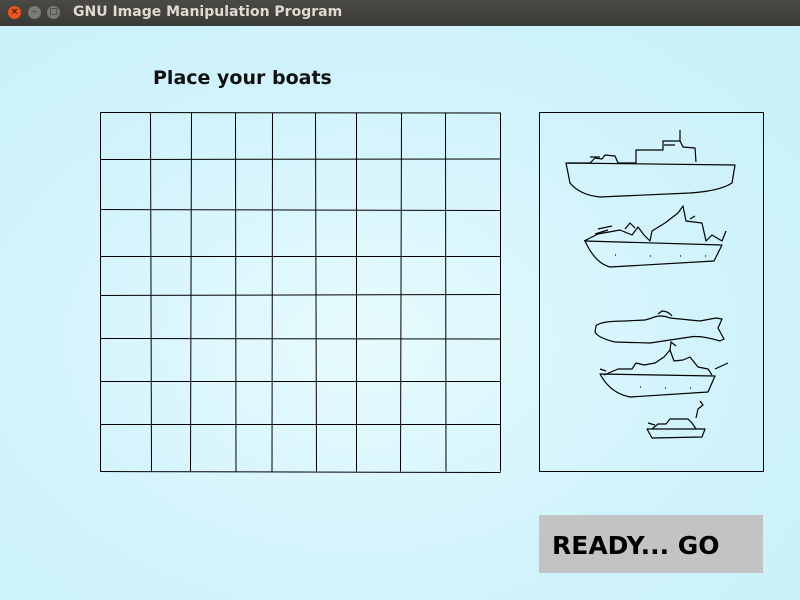  I want to click on grid-row-line, so click(300, 472).